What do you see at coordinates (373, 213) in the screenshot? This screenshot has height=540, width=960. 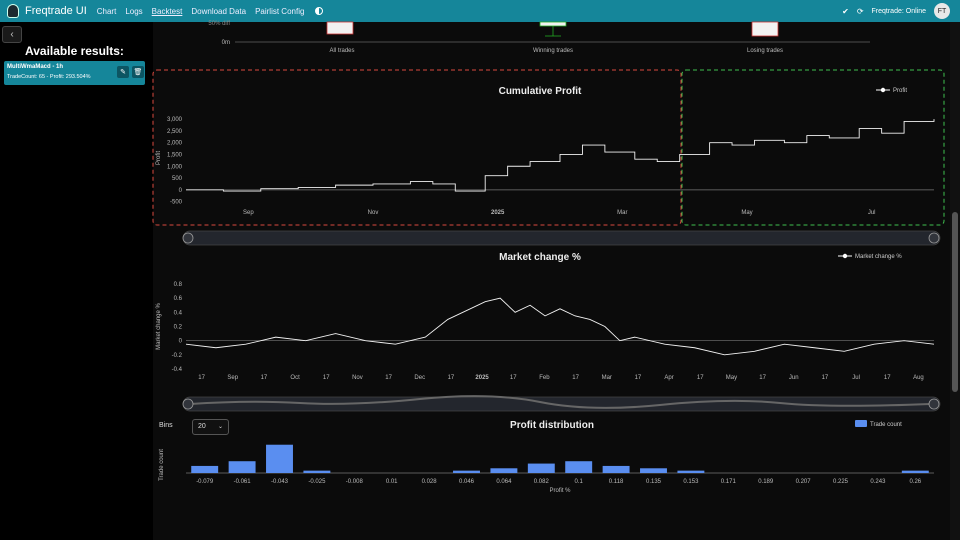 I see `x-tick-label: Nov` at bounding box center [373, 213].